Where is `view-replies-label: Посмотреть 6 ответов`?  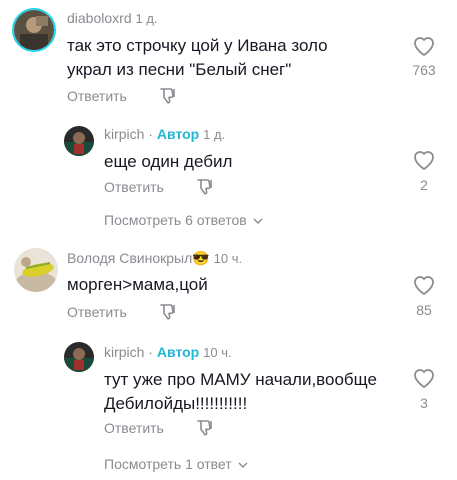
view-replies-label: Посмотреть 6 ответов is located at coordinates (175, 220).